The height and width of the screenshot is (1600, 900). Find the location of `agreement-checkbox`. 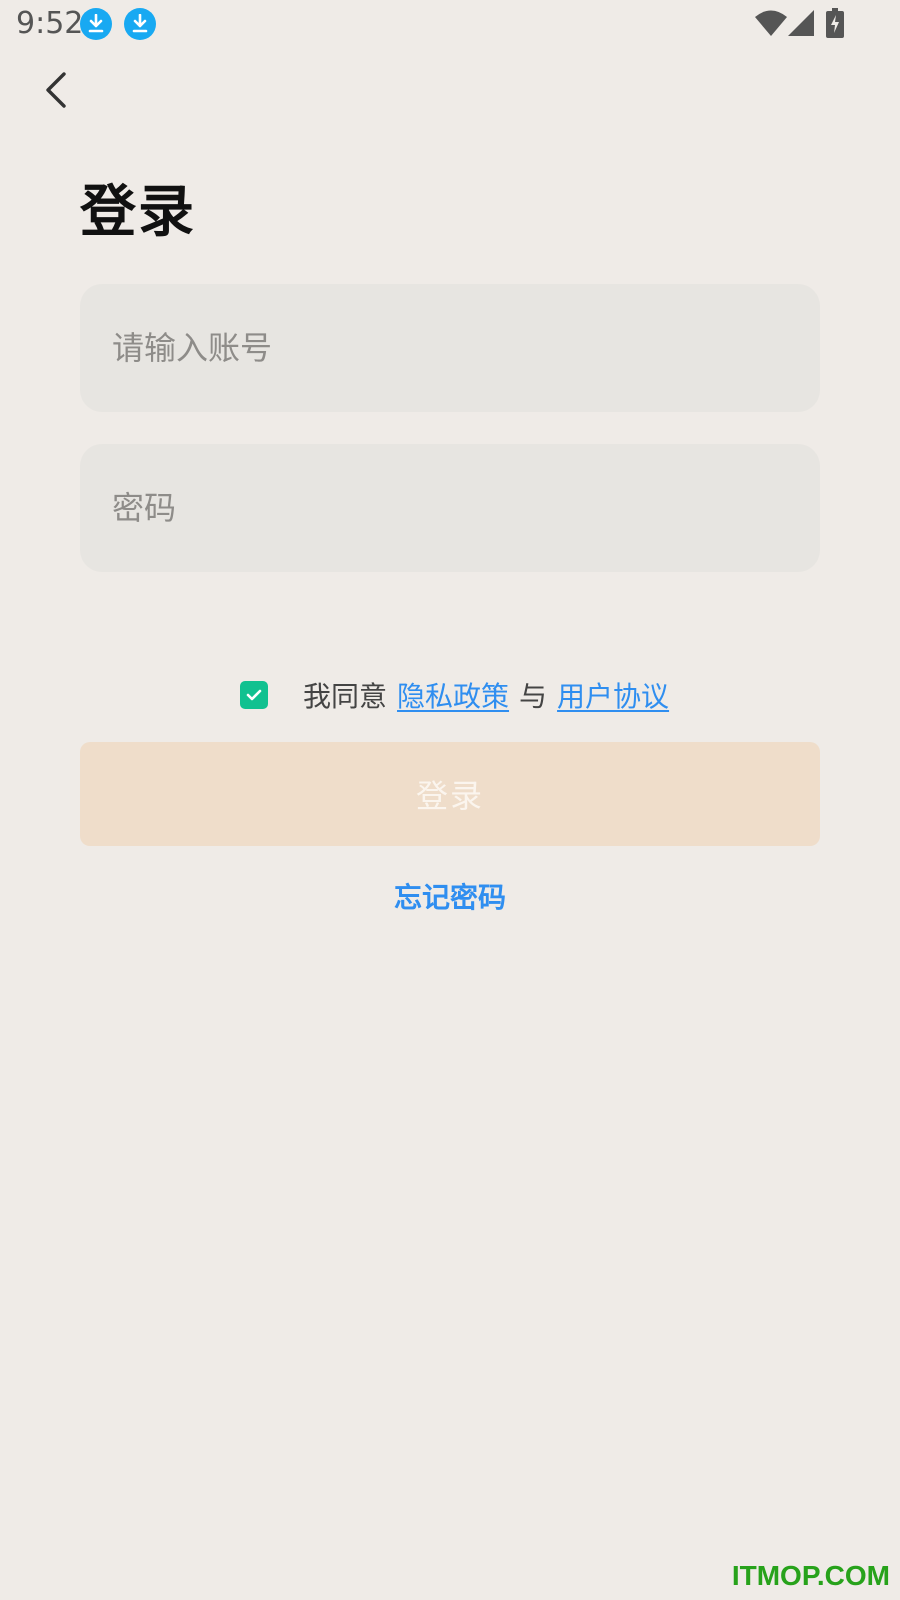

agreement-checkbox is located at coordinates (254, 695).